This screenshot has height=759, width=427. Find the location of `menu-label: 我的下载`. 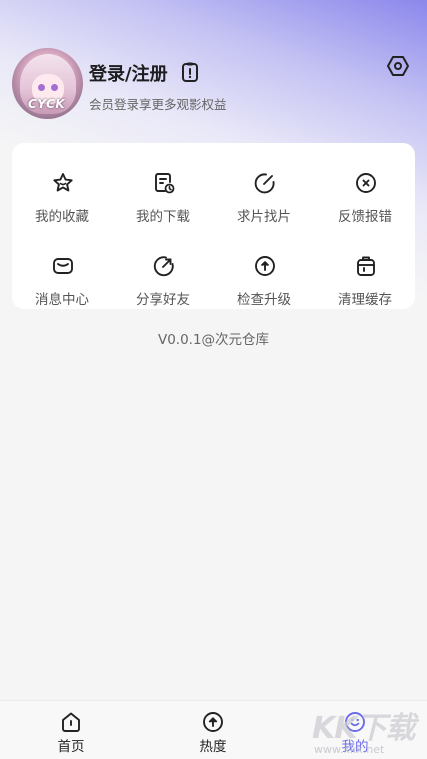

menu-label: 我的下载 is located at coordinates (163, 217).